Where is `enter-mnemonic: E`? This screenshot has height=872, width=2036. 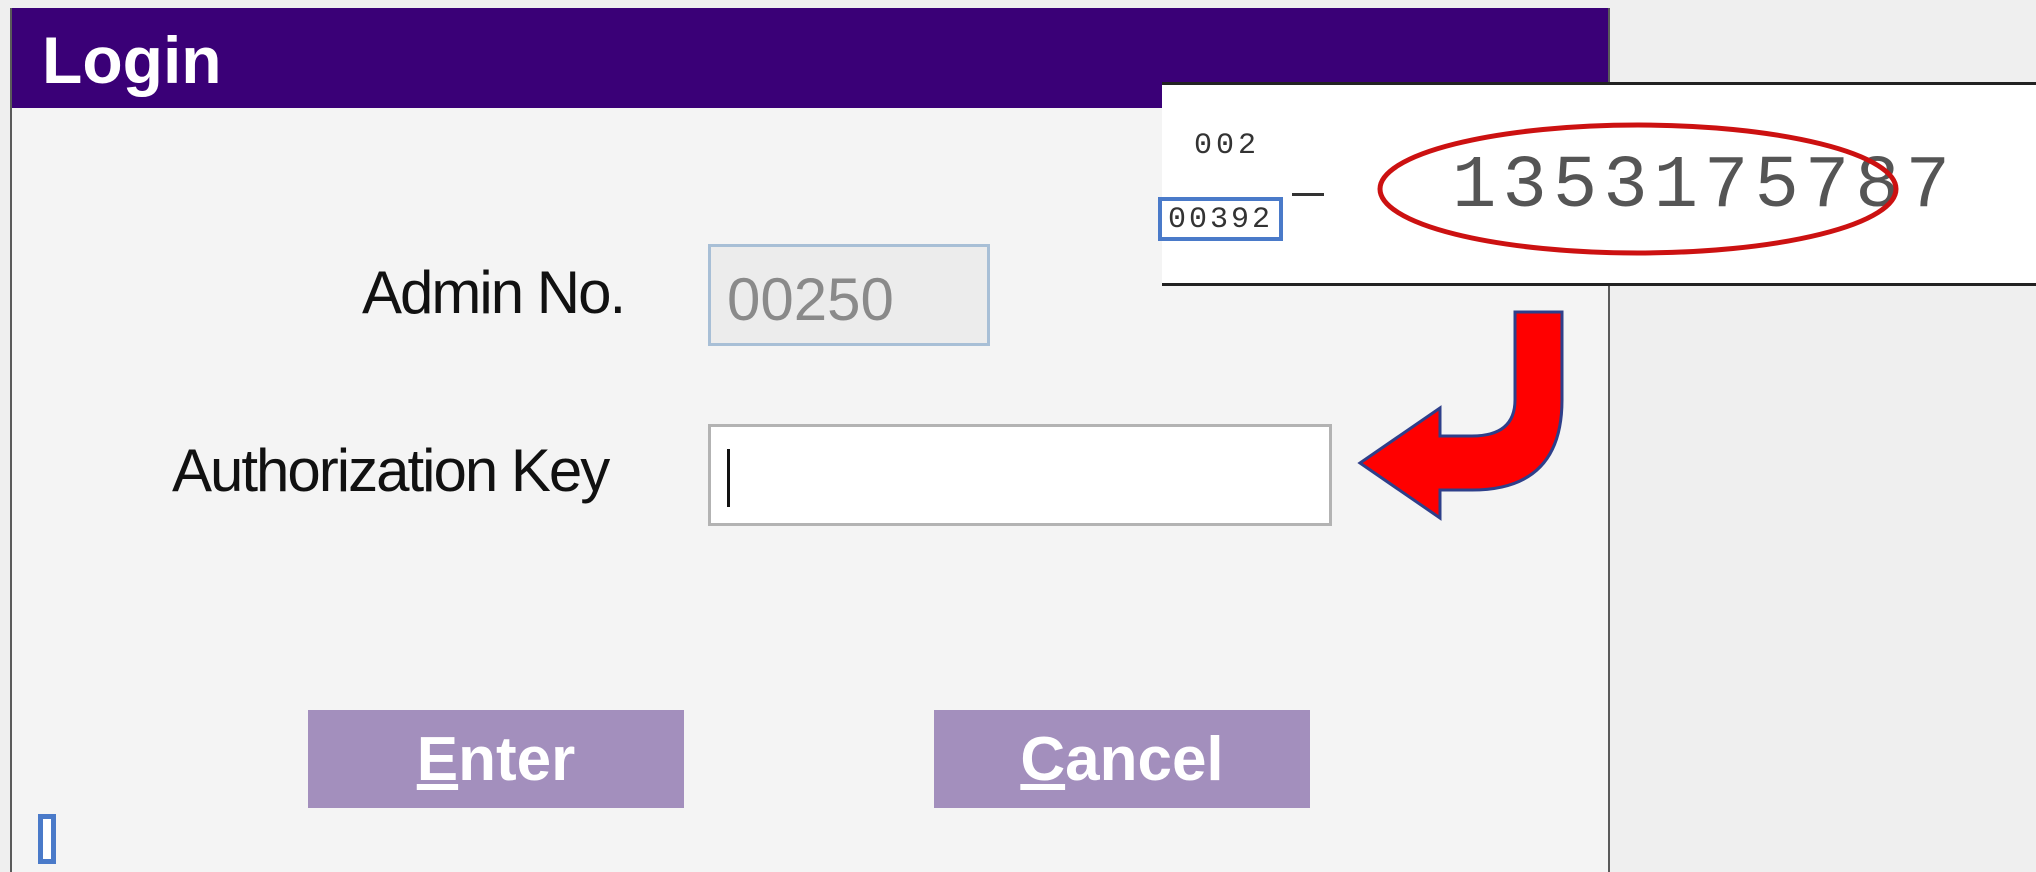
enter-mnemonic: E is located at coordinates (437, 759).